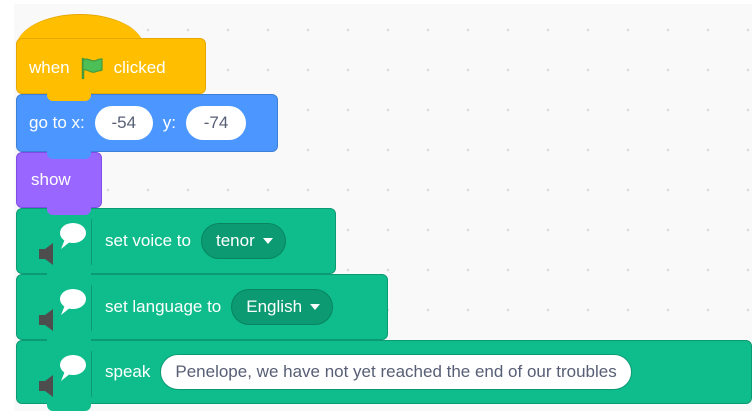 The height and width of the screenshot is (411, 752). I want to click on go-to-xy-block: go to x: -54 y: -74, so click(147, 126).